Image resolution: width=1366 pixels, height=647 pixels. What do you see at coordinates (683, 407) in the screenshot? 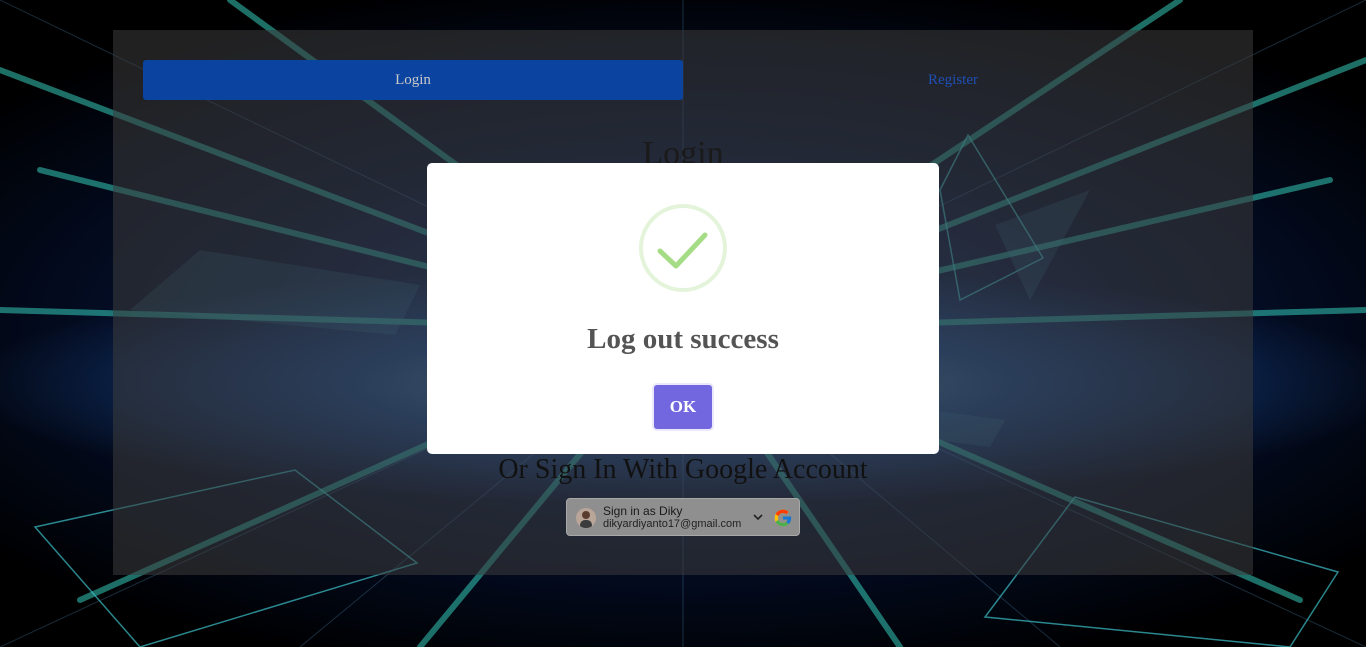
I see `ok-button: OK` at bounding box center [683, 407].